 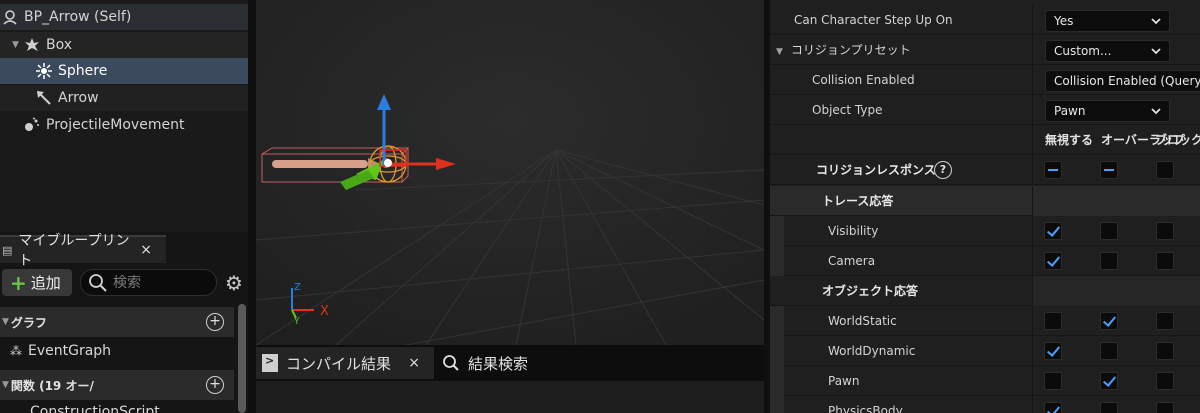 What do you see at coordinates (985, 231) in the screenshot?
I see `response-row: Visibility` at bounding box center [985, 231].